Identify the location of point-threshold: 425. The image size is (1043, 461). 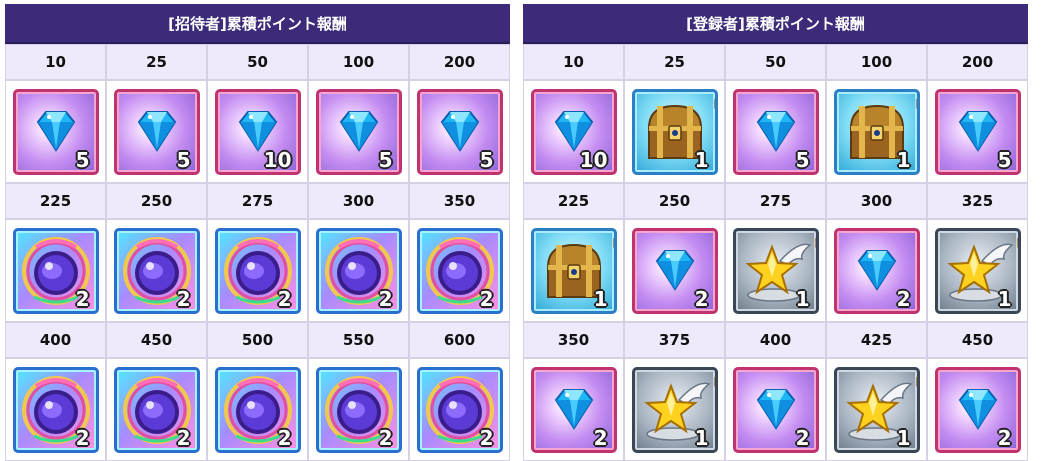
(876, 340).